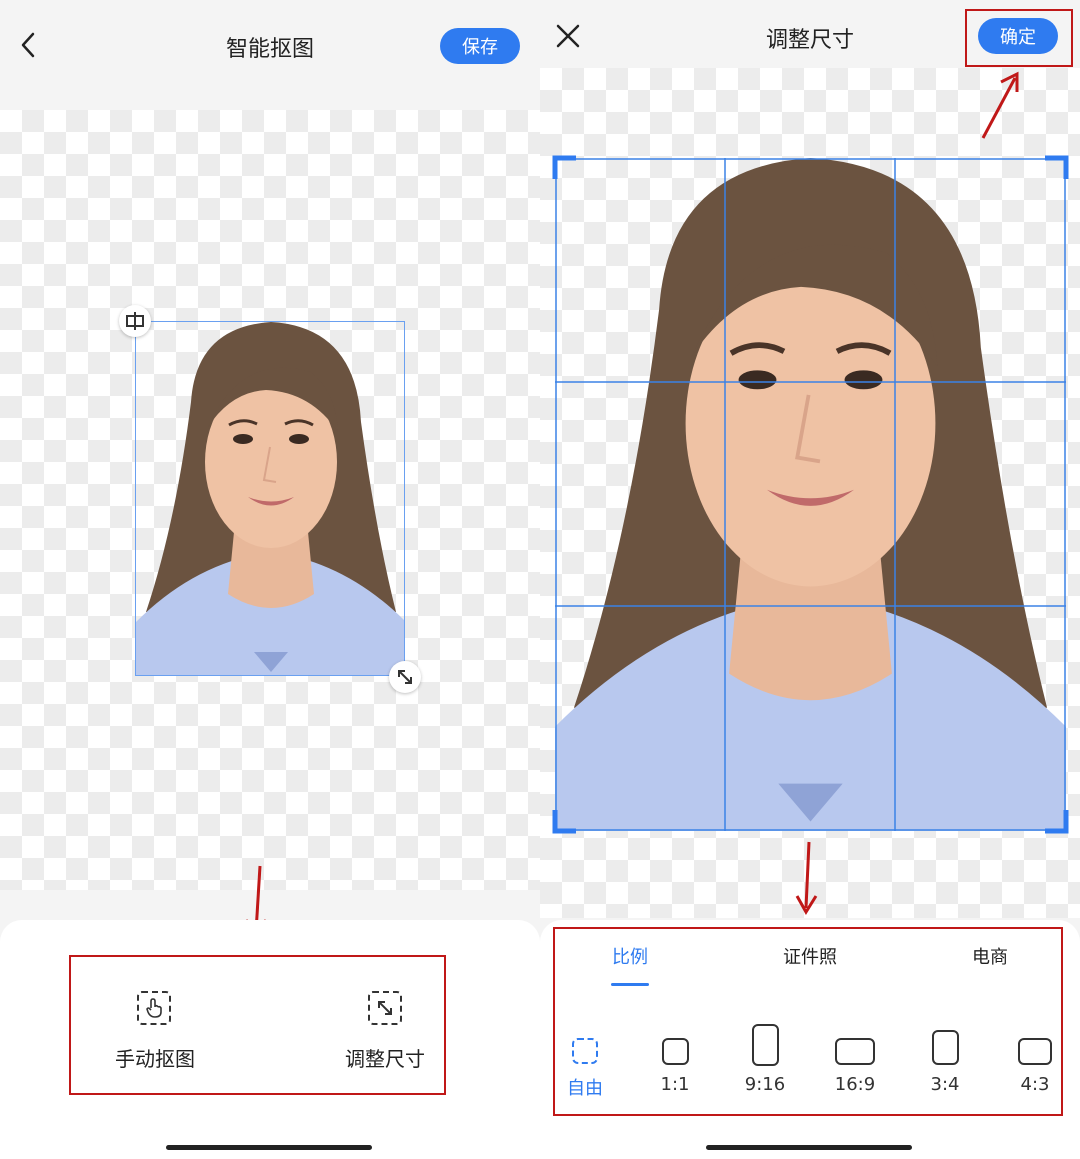 The image size is (1080, 1159). What do you see at coordinates (154, 1008) in the screenshot?
I see `hand-select-icon` at bounding box center [154, 1008].